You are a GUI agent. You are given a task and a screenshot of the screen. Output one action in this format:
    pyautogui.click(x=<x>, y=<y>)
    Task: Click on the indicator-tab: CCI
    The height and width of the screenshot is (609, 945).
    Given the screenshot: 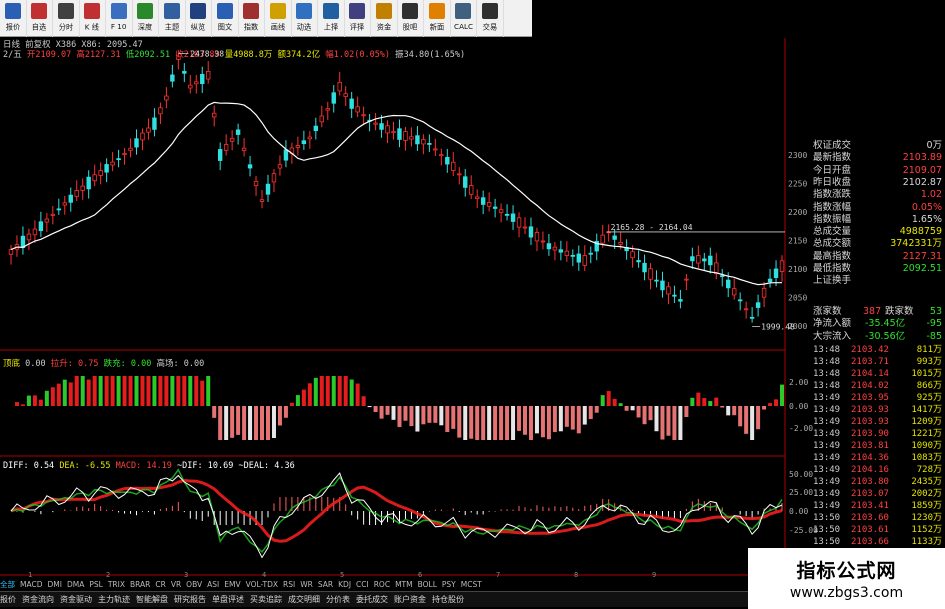 What is the action you would take?
    pyautogui.click(x=362, y=584)
    